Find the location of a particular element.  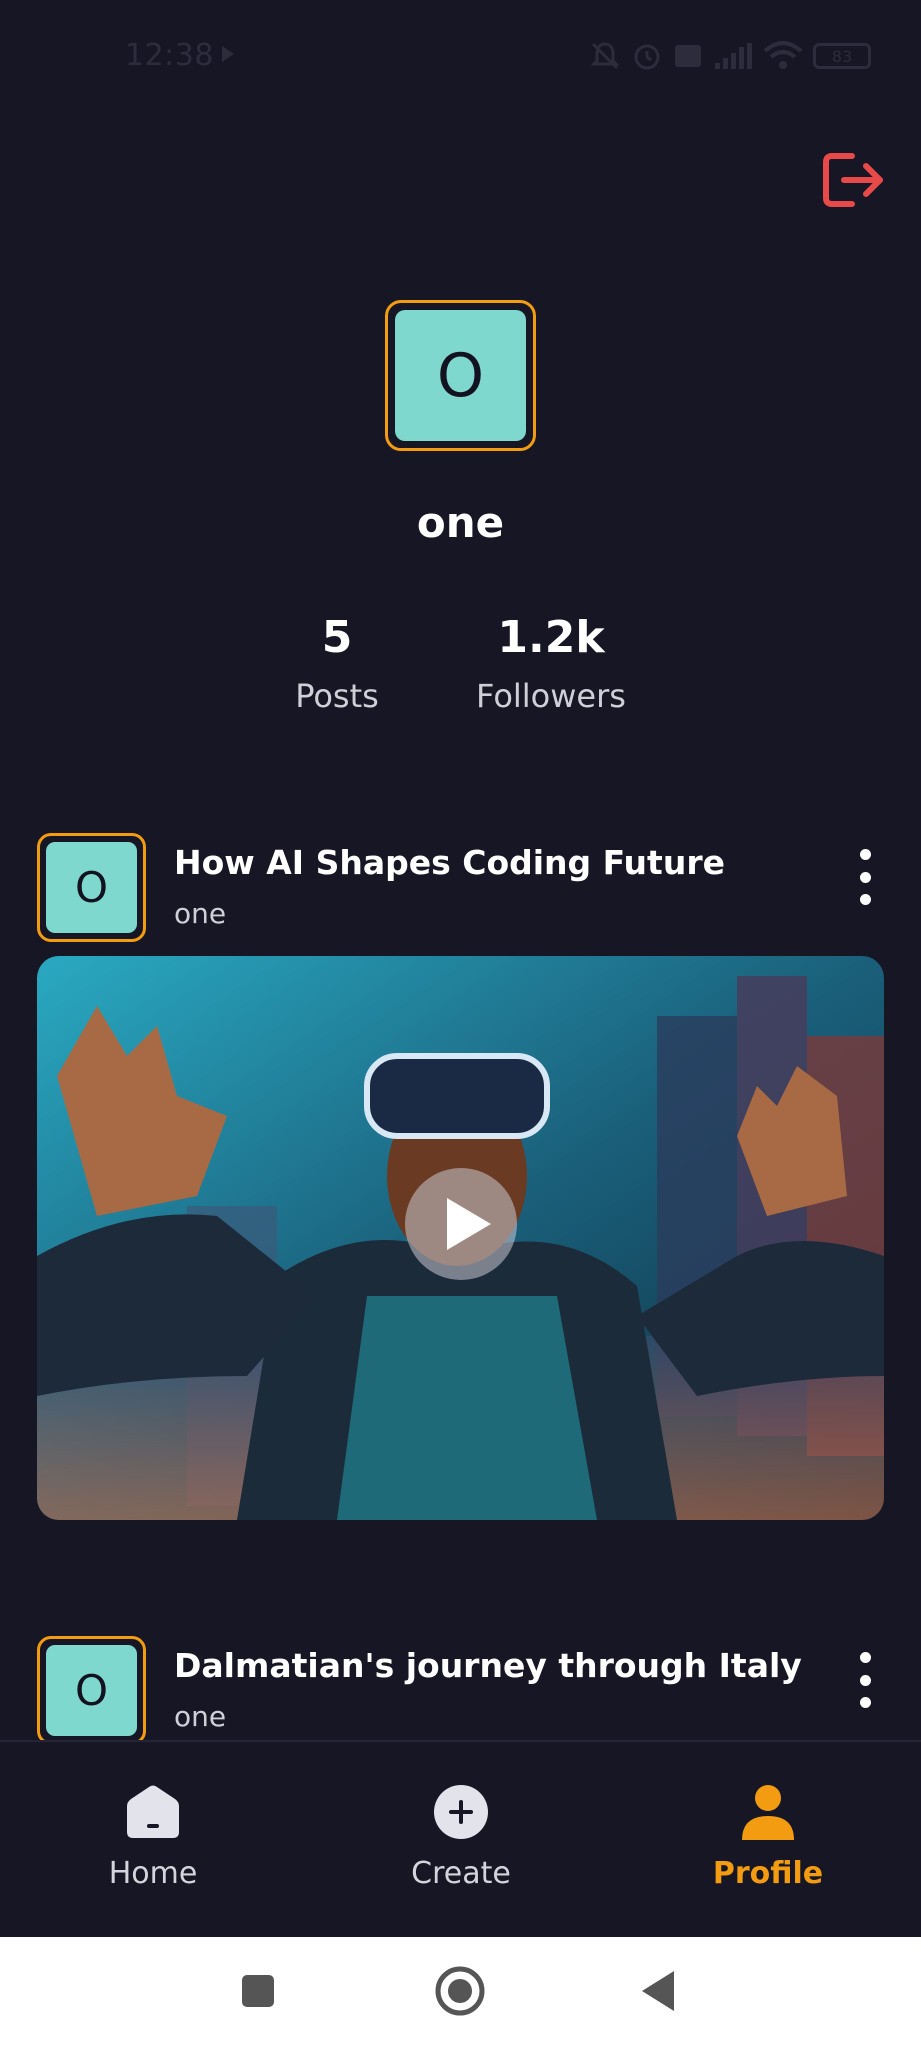

followers-count: 1.2k is located at coordinates (551, 637).